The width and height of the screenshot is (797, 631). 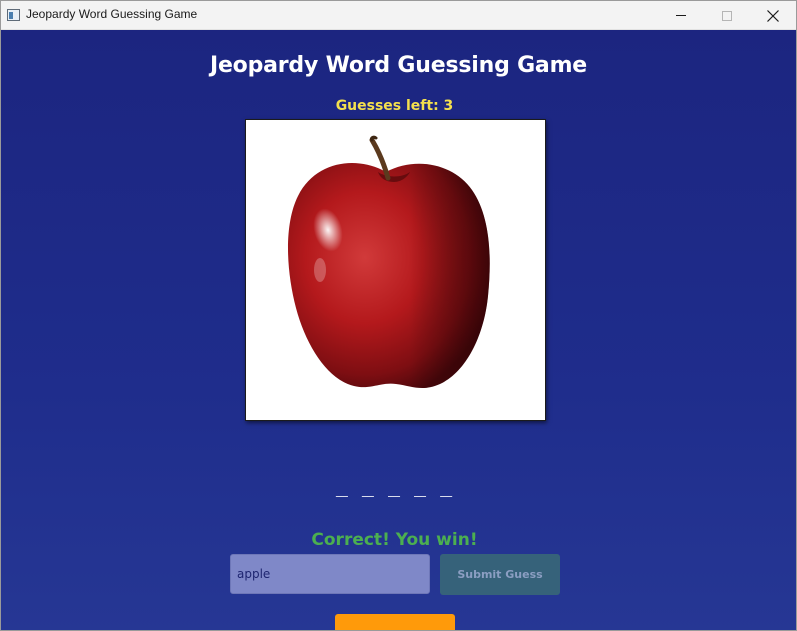 I want to click on minimize-icon, so click(x=681, y=15).